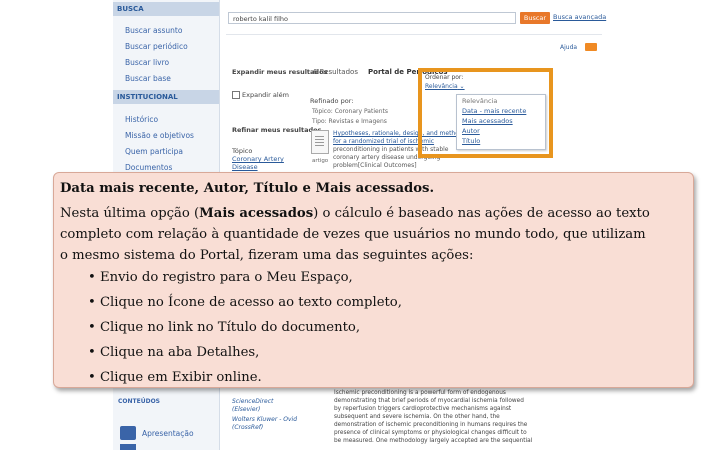 The image size is (720, 450). What do you see at coordinates (175, 377) in the screenshot?
I see `callout-bullet: • Clique em Exibir online.` at bounding box center [175, 377].